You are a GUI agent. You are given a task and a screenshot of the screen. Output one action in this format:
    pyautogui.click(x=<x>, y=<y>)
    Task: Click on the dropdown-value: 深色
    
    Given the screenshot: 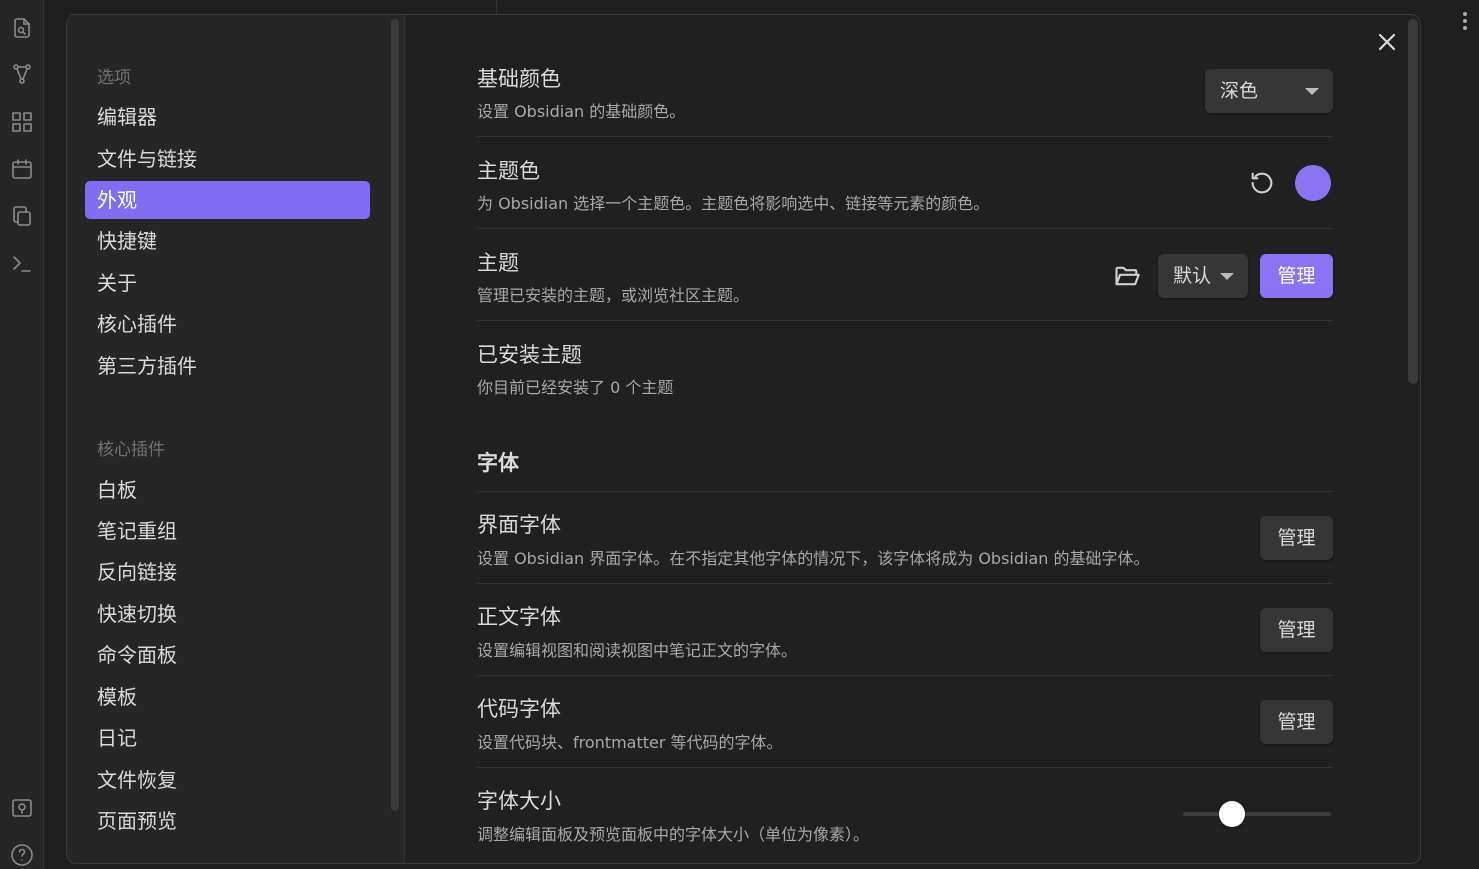 What is the action you would take?
    pyautogui.click(x=1239, y=91)
    